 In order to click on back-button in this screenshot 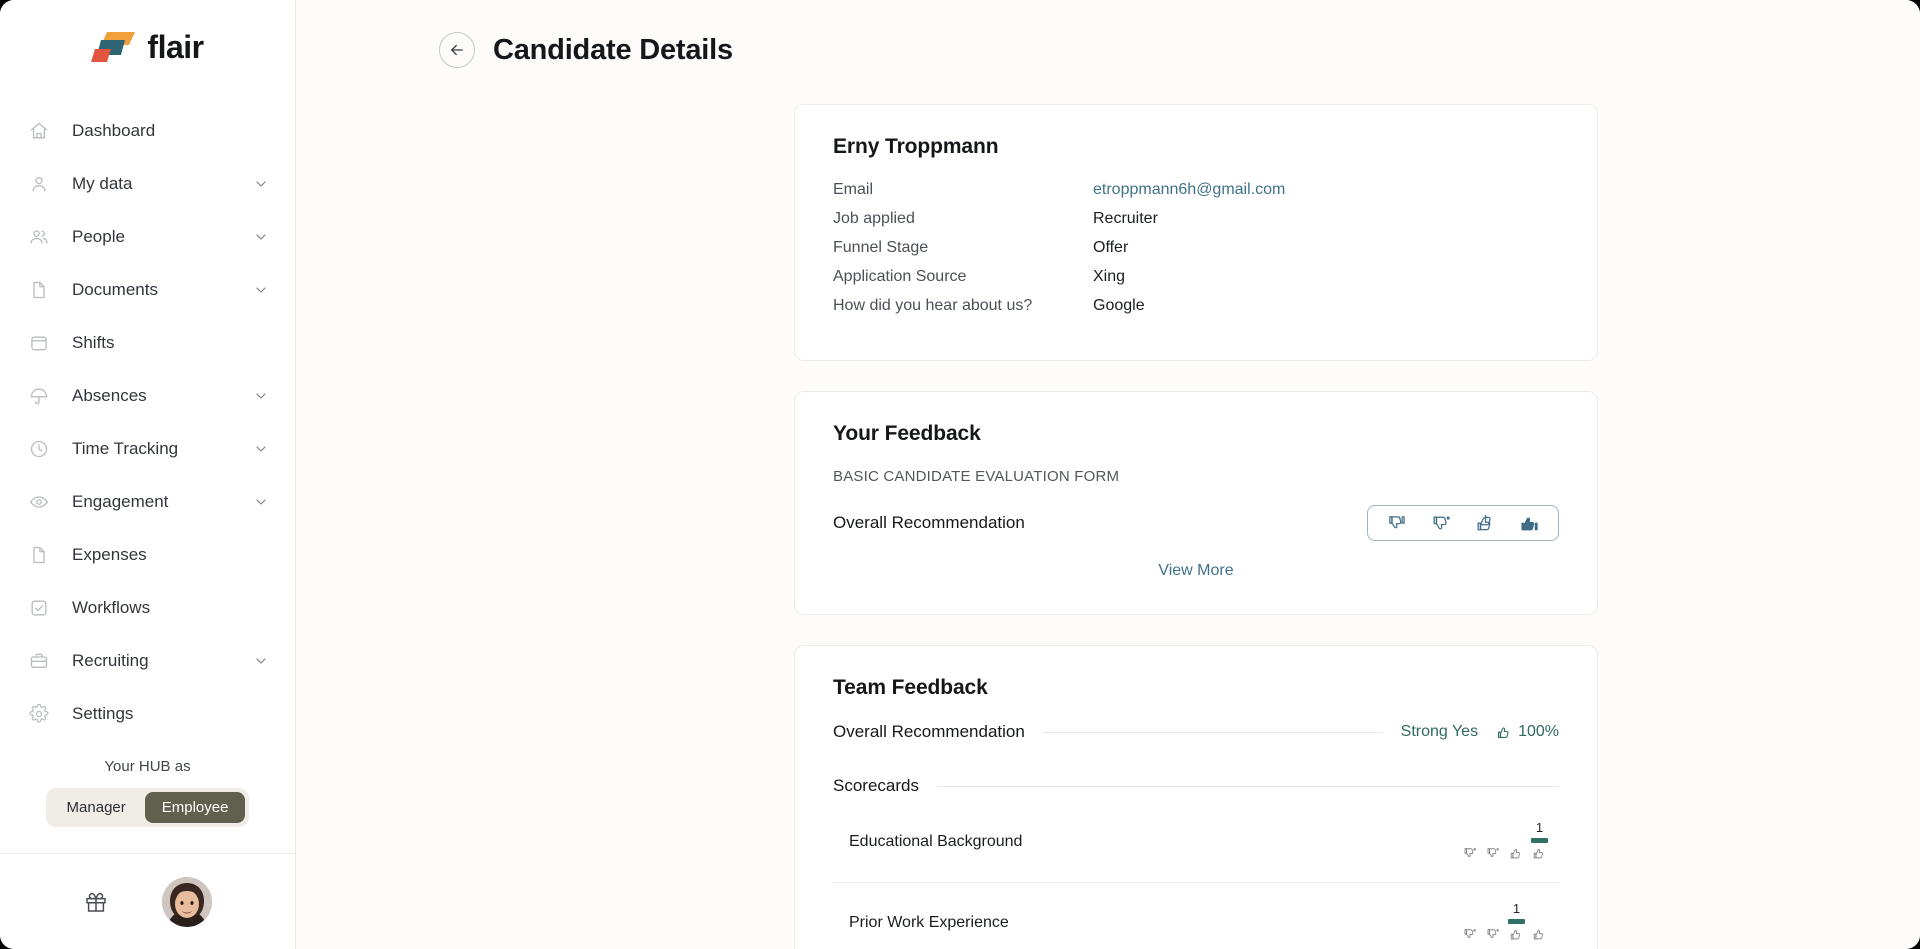, I will do `click(457, 50)`.